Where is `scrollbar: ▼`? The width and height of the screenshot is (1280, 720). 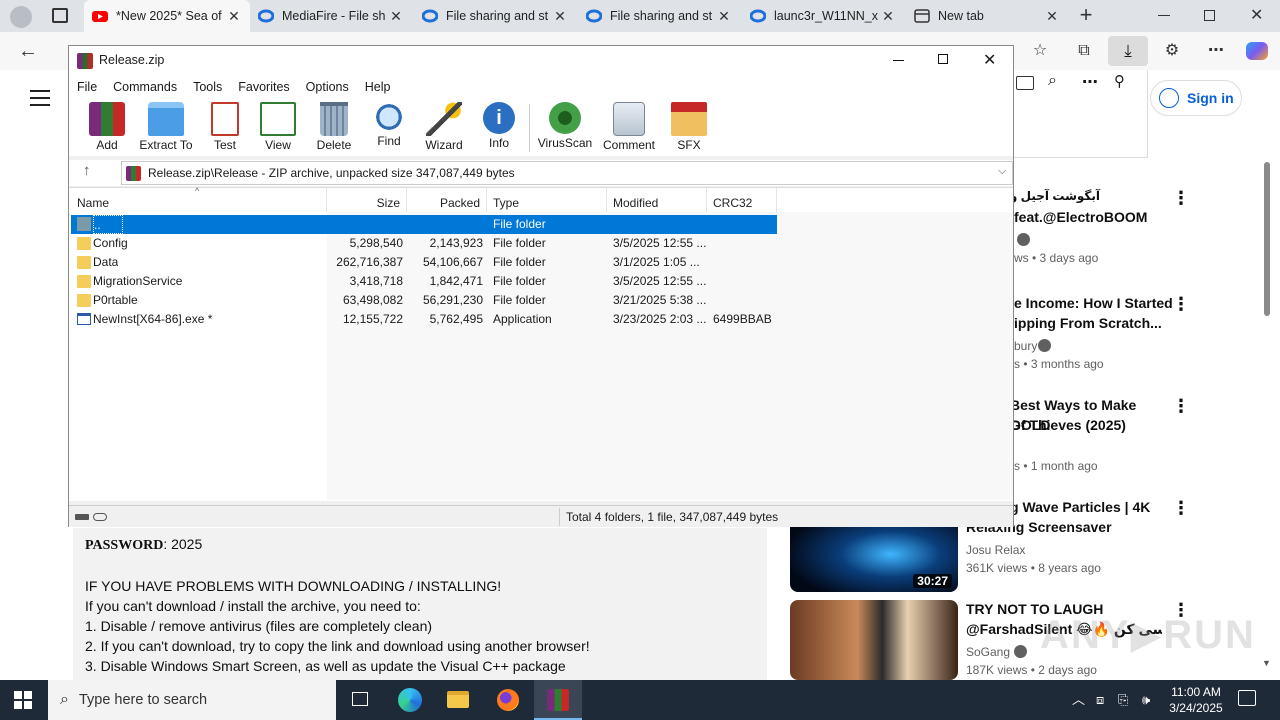
scrollbar: ▼ is located at coordinates (1267, 413).